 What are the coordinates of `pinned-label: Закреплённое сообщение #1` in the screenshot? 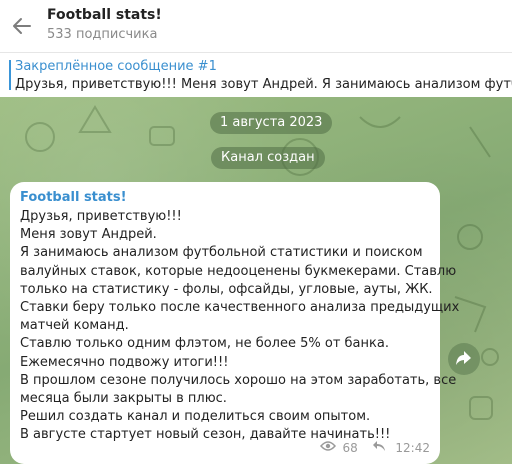 It's located at (116, 66).